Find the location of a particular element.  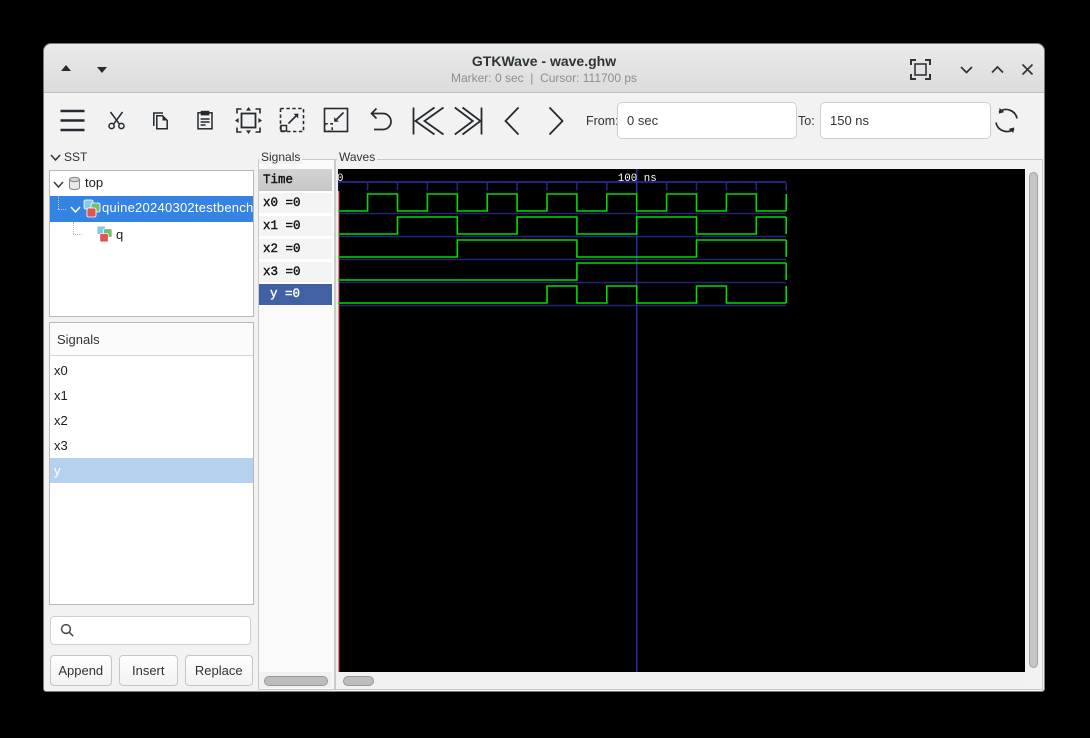

svg-text: 0 is located at coordinates (340, 179).